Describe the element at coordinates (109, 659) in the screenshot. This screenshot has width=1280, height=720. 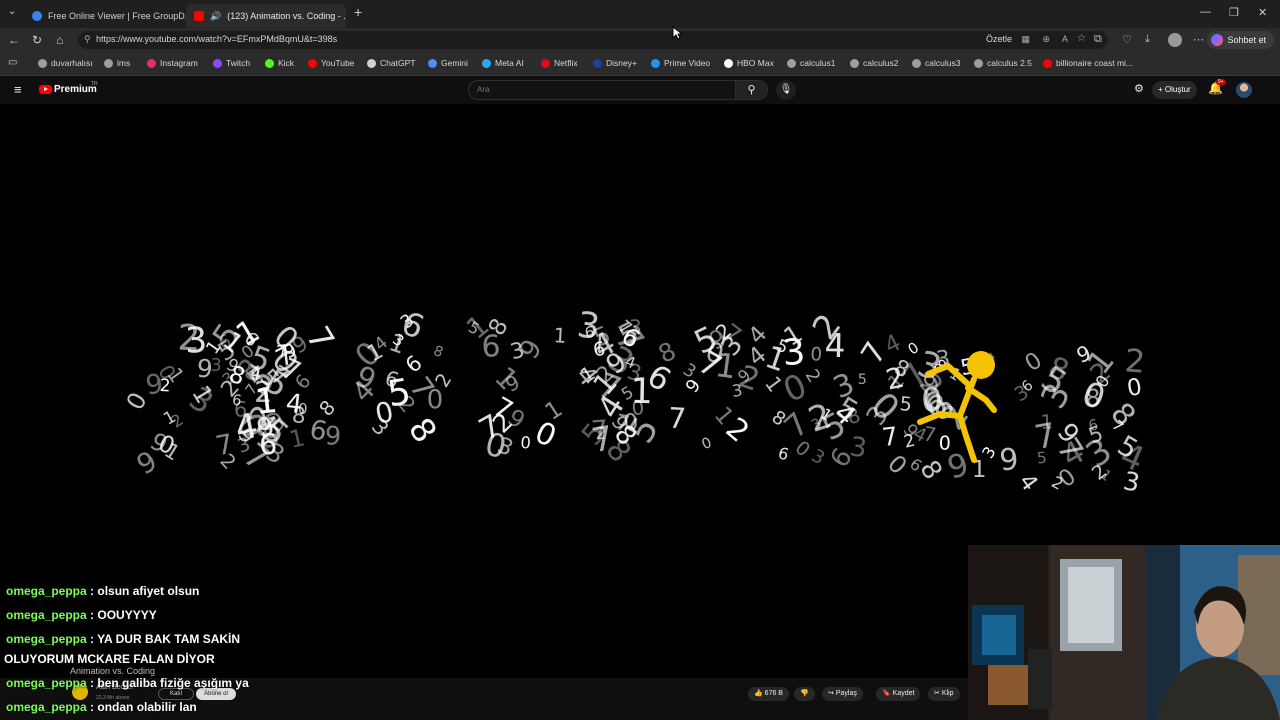
I see `chat-text: OLUYORUM MCKARE FALAN DİYOR` at that location.